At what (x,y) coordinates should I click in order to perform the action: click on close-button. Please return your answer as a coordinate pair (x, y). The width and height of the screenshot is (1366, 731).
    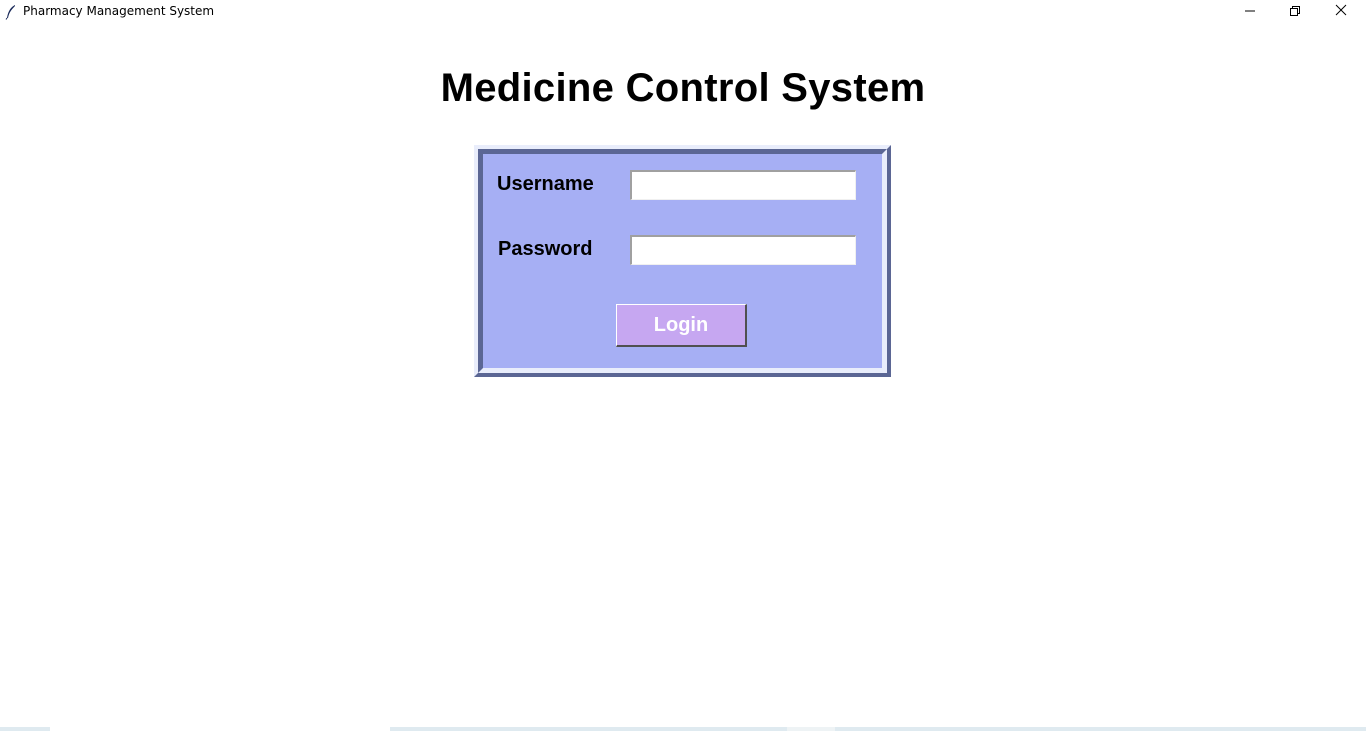
    Looking at the image, I should click on (1341, 12).